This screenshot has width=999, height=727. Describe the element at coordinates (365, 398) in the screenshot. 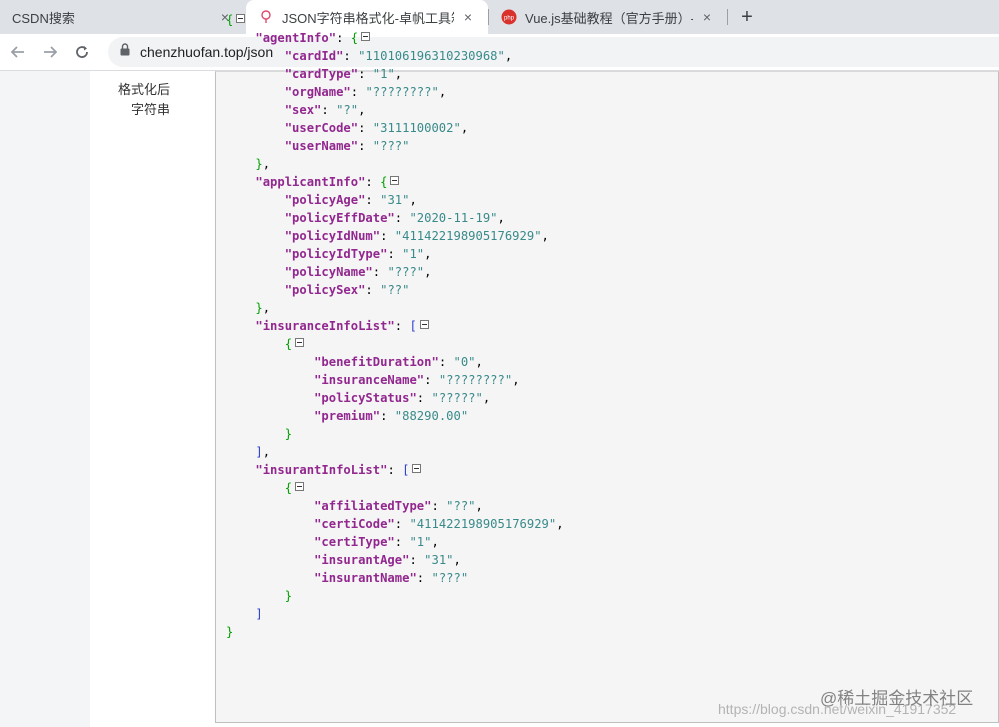

I see `json-key: "policyStatus"` at that location.